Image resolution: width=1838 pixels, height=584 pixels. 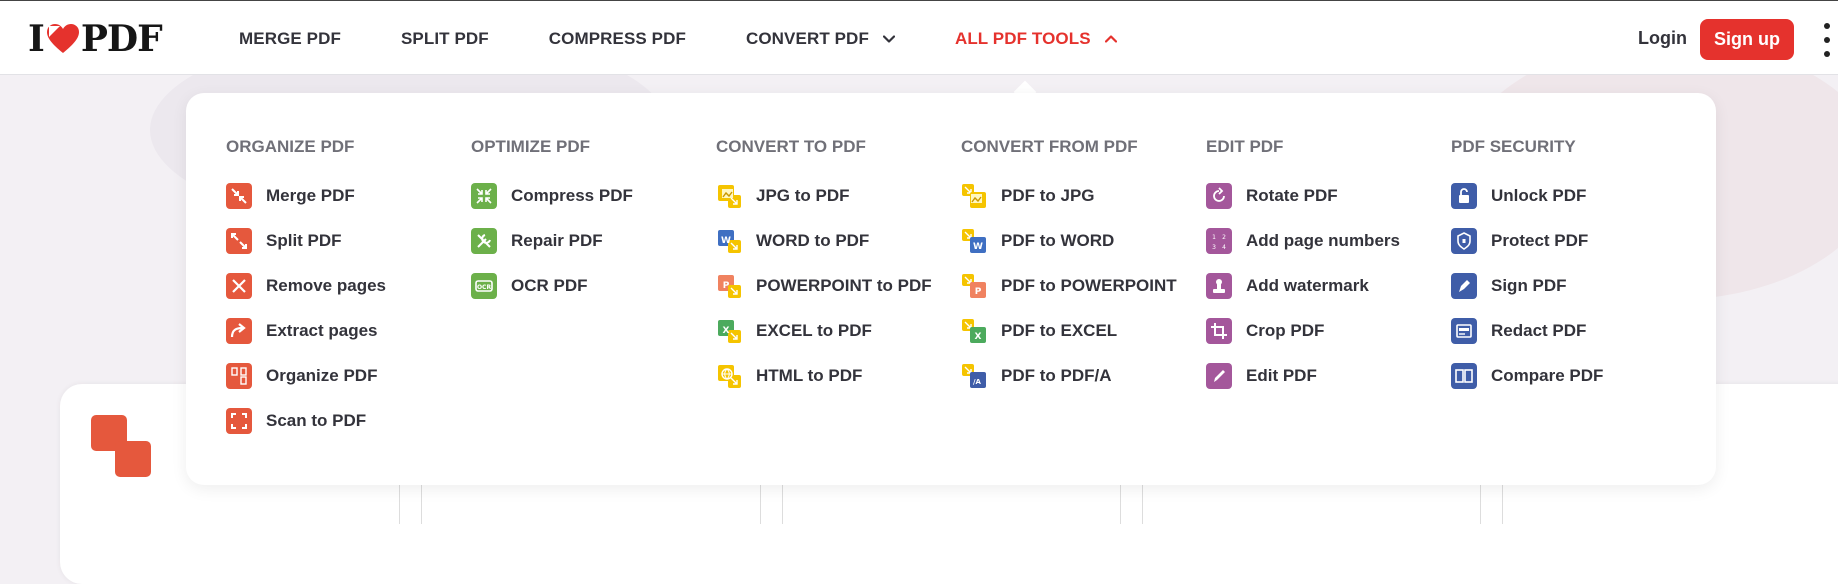 What do you see at coordinates (729, 286) in the screenshot?
I see `powerpoint-to-pdf-icon: P` at bounding box center [729, 286].